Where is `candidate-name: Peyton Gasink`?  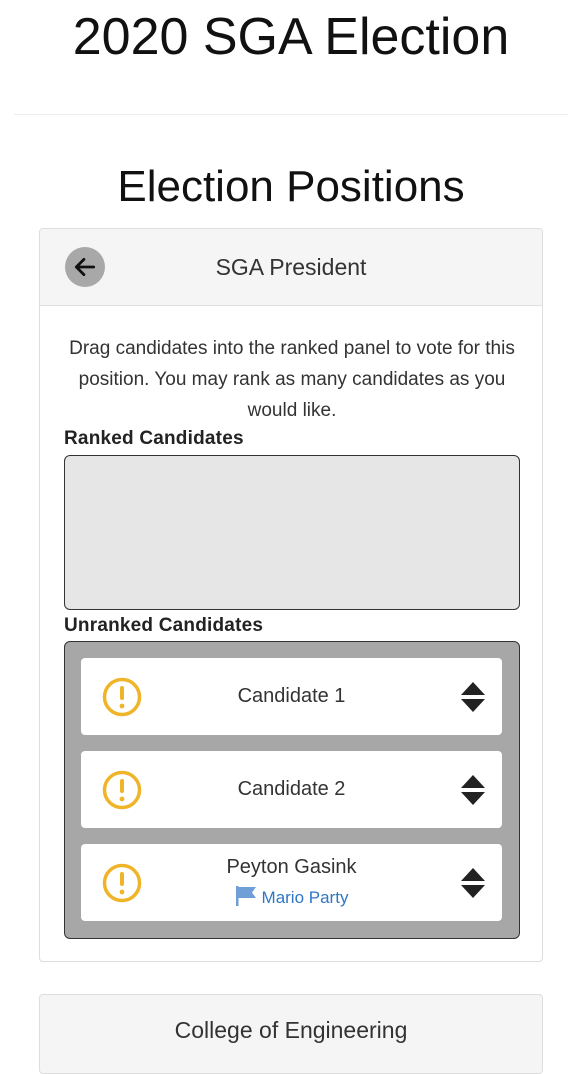 candidate-name: Peyton Gasink is located at coordinates (291, 867).